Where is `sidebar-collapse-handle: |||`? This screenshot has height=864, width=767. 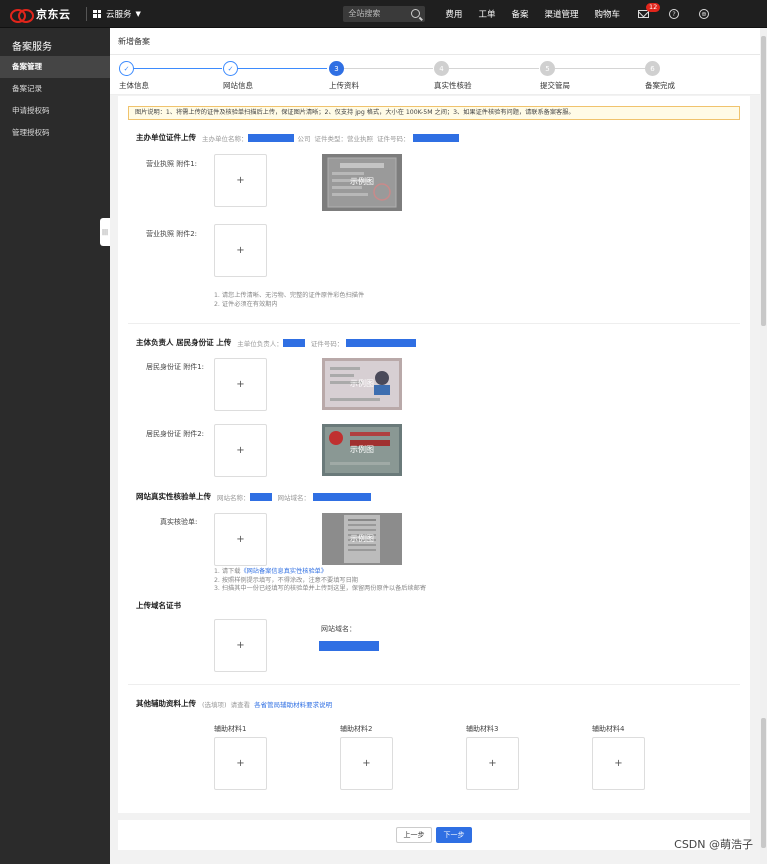 sidebar-collapse-handle: ||| is located at coordinates (105, 232).